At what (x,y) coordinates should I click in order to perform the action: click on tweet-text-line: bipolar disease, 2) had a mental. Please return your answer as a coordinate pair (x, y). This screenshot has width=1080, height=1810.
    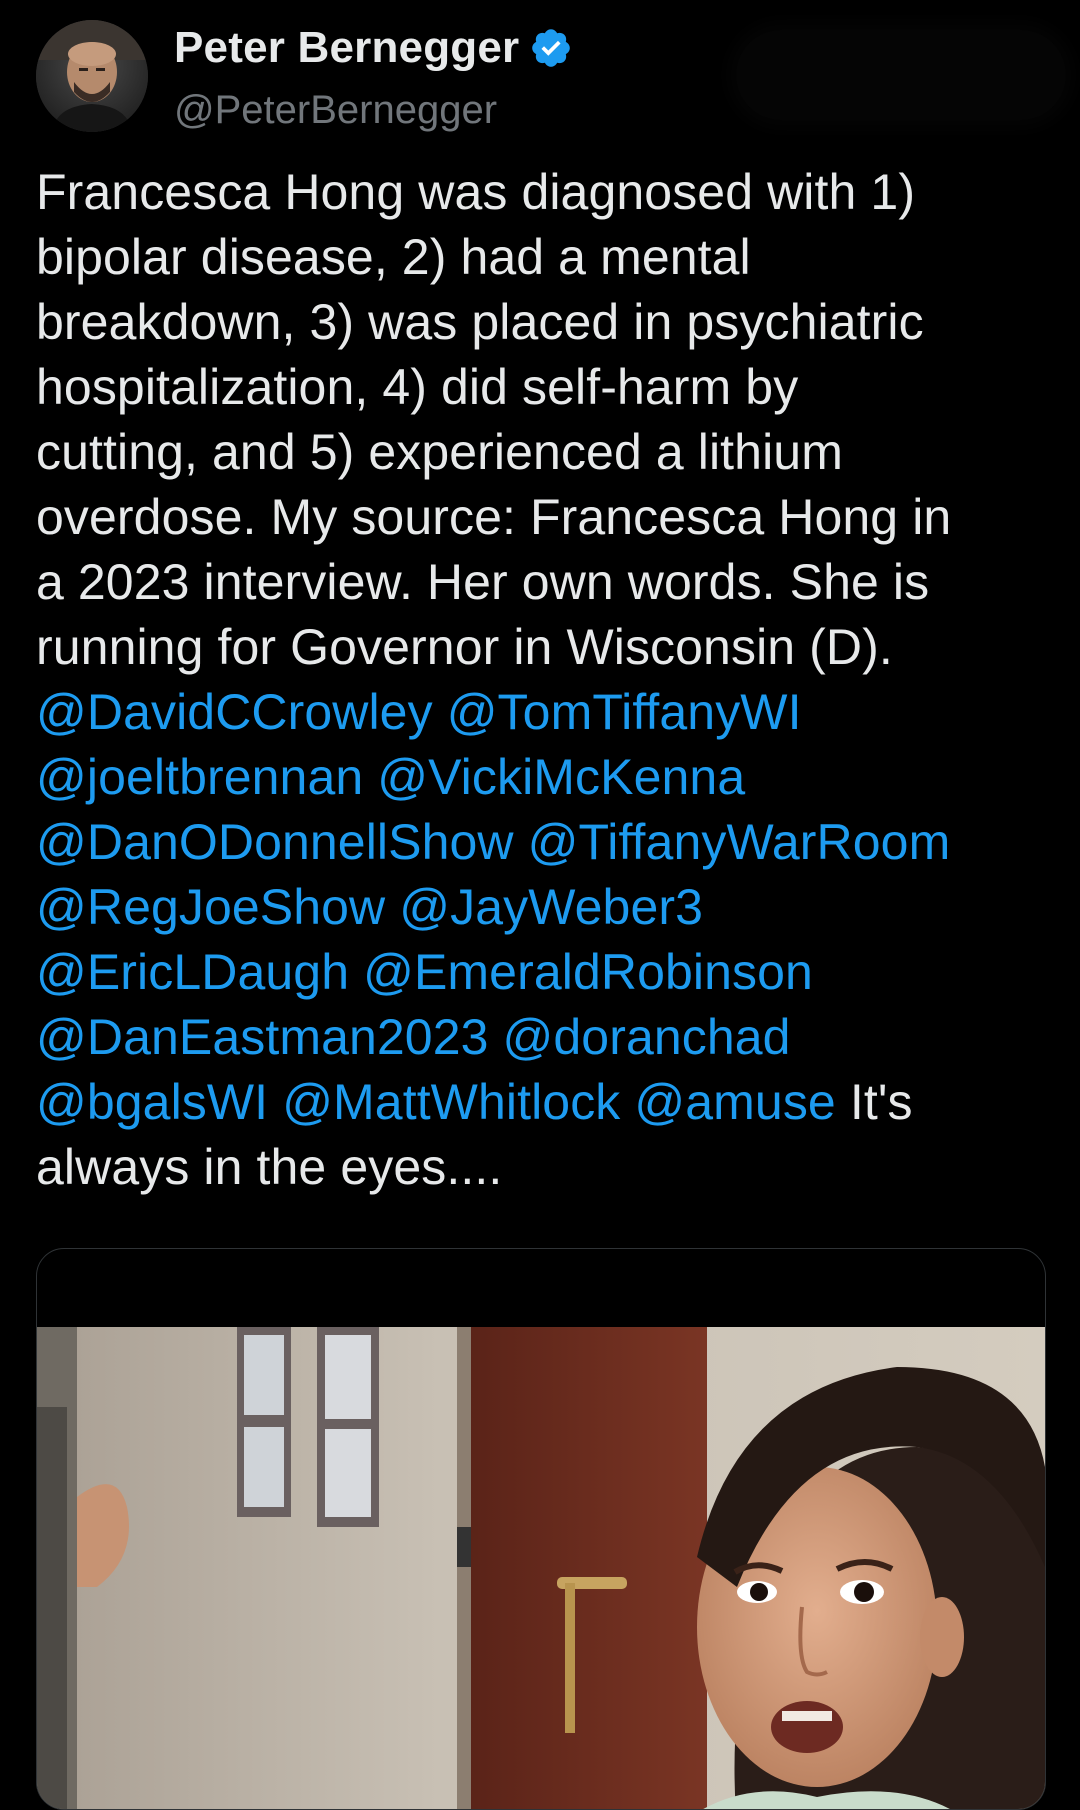
    Looking at the image, I should click on (546, 257).